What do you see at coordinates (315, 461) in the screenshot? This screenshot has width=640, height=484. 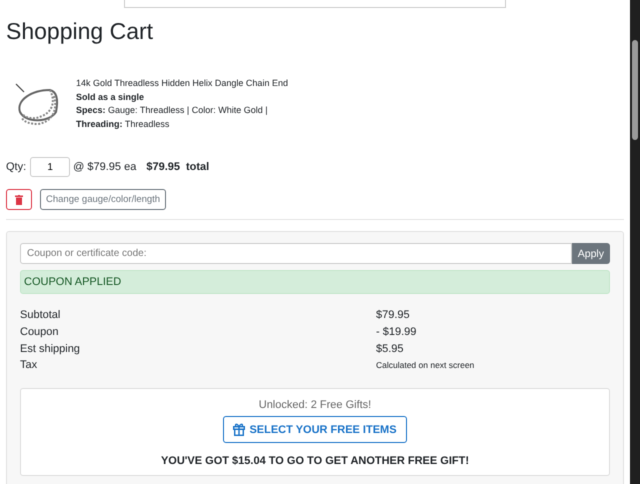 I see `free-gift-message: YOU'VE GOT $15.04 TO GO TO GET ANOTHER FREE GIFT!` at bounding box center [315, 461].